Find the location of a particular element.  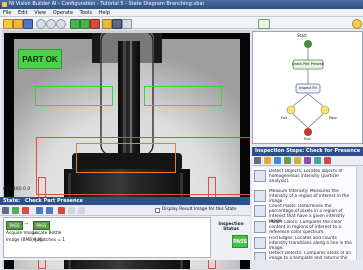

run-icon is located at coordinates (75, 24).